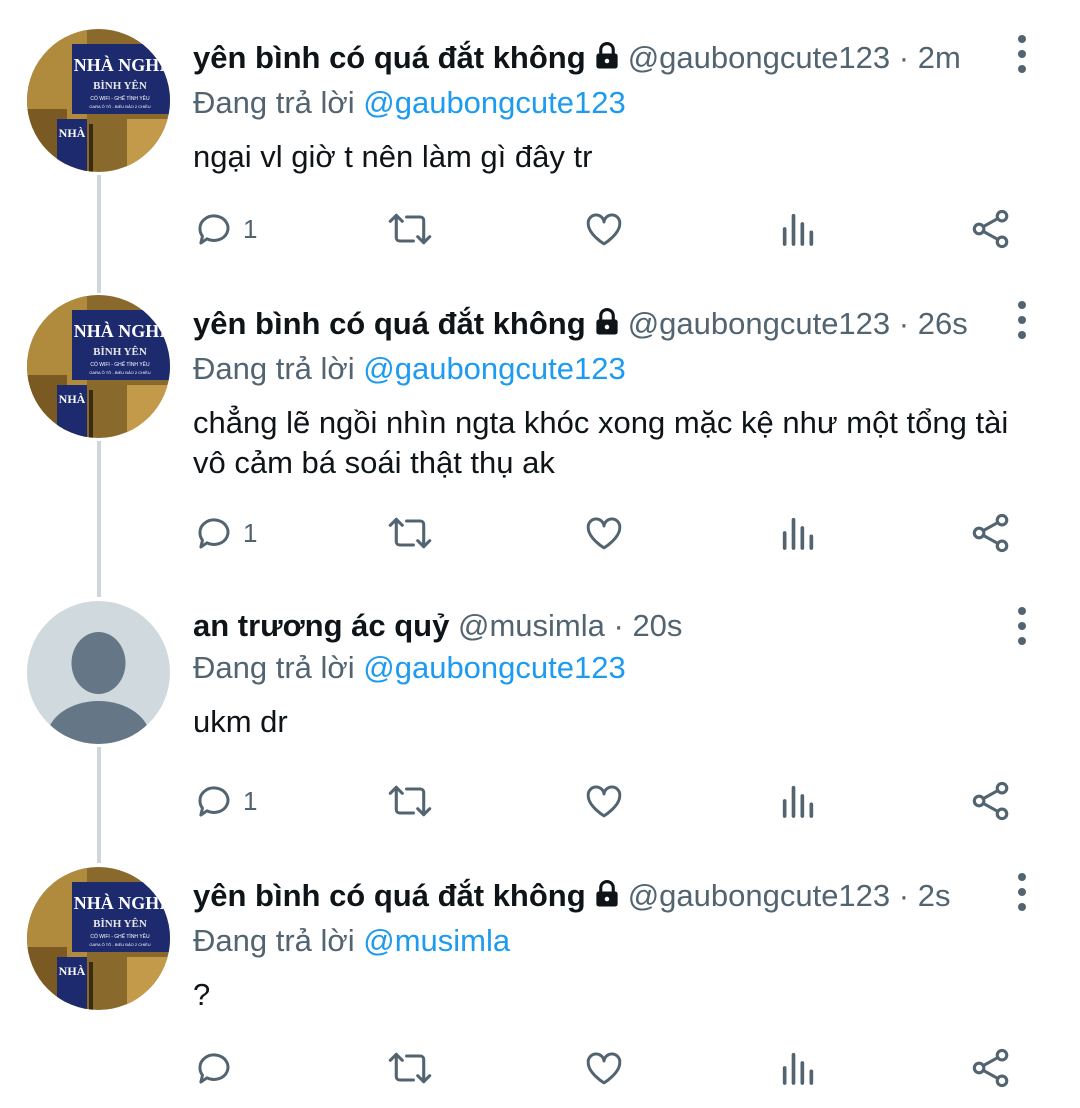  What do you see at coordinates (657, 625) in the screenshot?
I see `timestamp: 20s` at bounding box center [657, 625].